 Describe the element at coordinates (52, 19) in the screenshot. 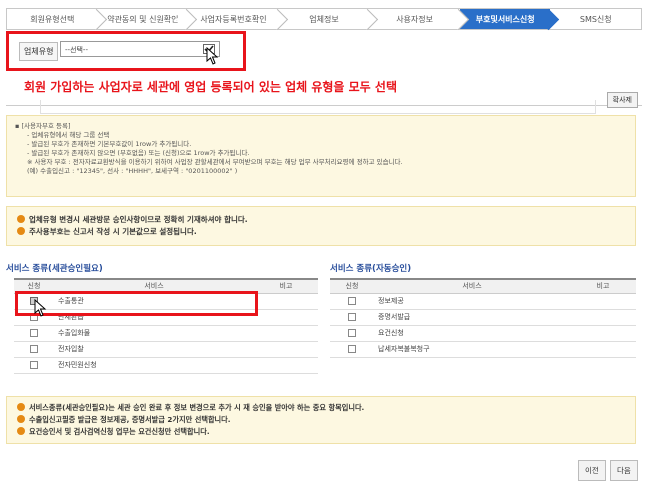

I see `step-member-type: 회원유형선택` at that location.